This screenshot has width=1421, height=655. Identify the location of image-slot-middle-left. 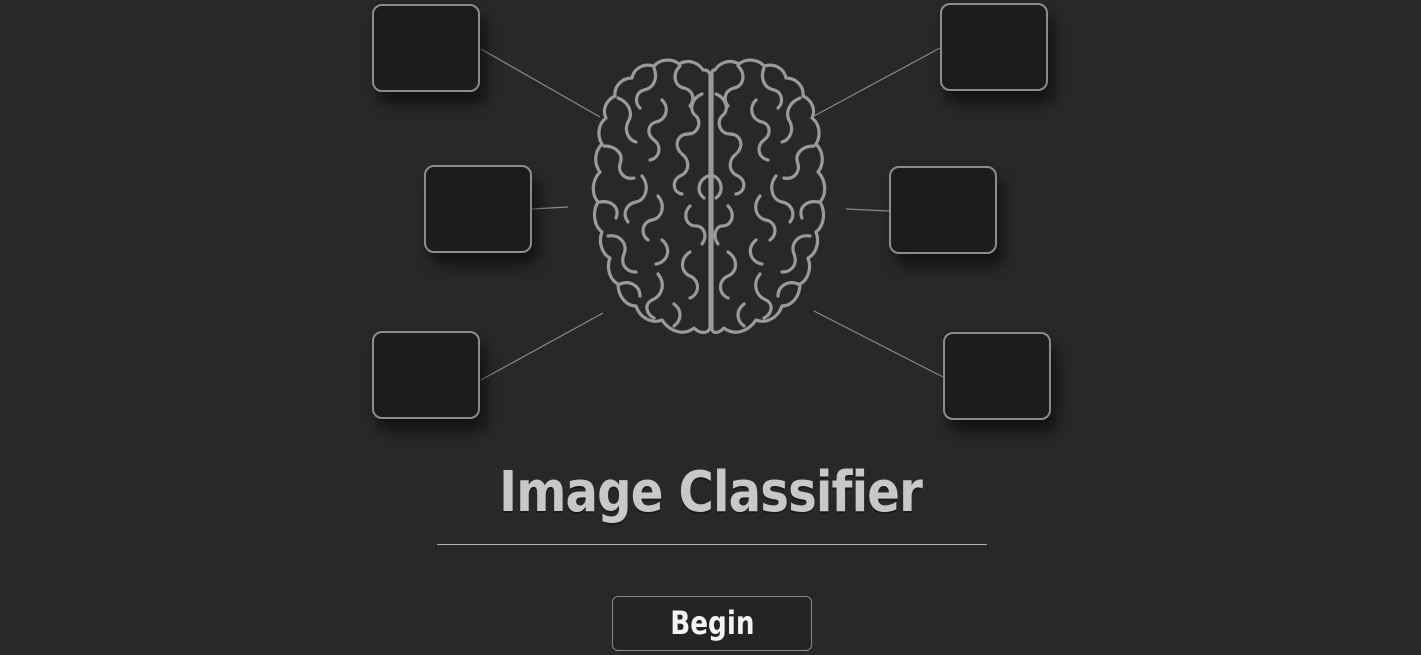
(478, 209).